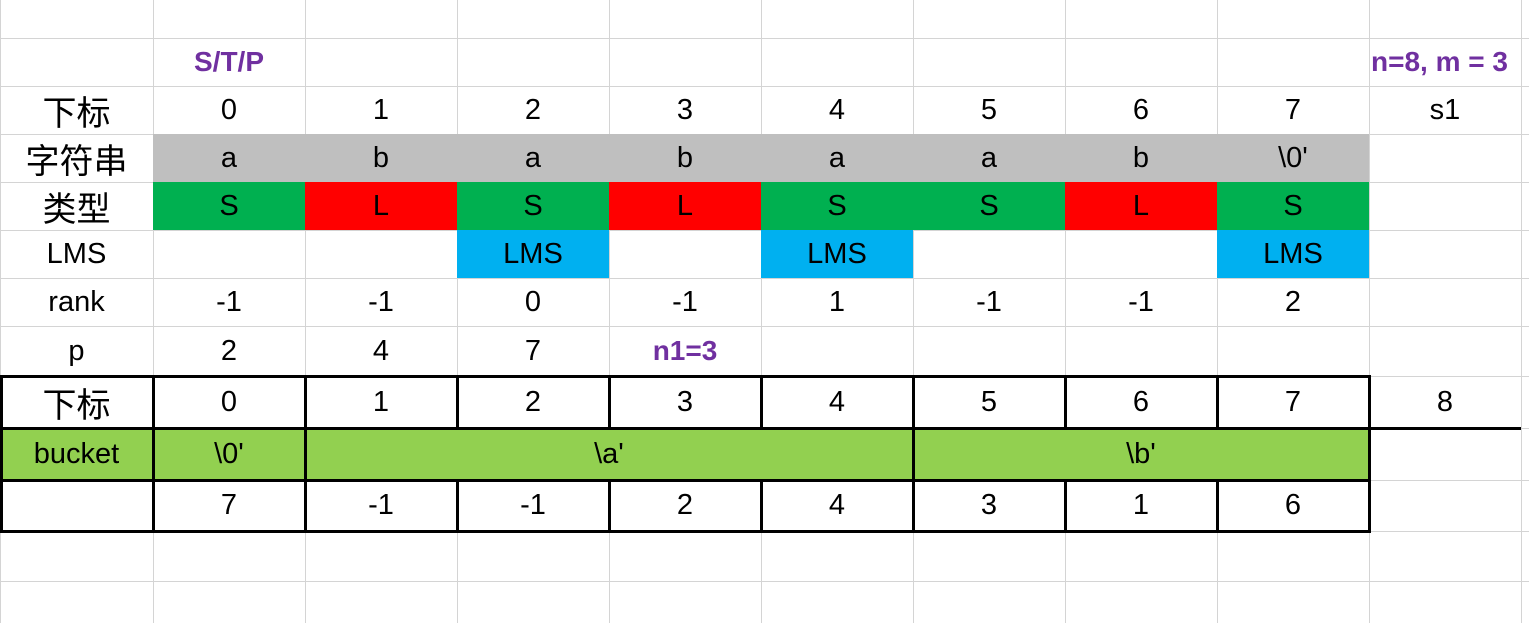  I want to click on type-cell-2: S, so click(533, 206).